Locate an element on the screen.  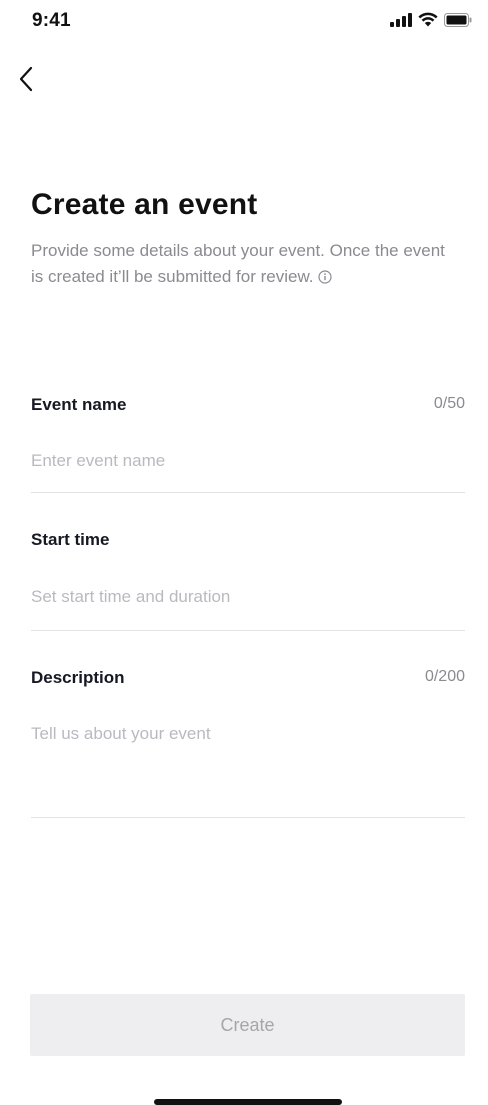
start-time-label: Start time is located at coordinates (70, 539).